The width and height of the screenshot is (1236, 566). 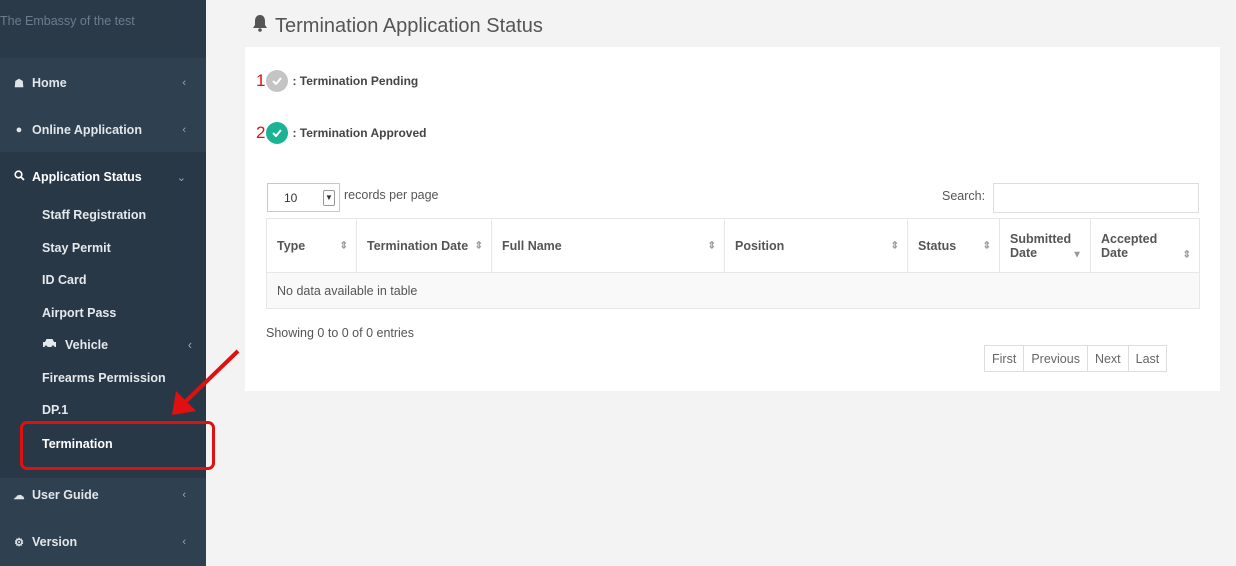 What do you see at coordinates (87, 177) in the screenshot?
I see `sidebar-item-label: Application Status` at bounding box center [87, 177].